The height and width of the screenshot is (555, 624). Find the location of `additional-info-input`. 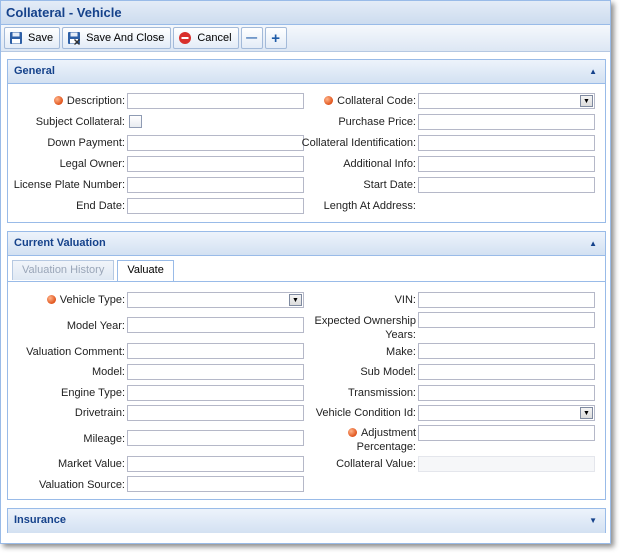

additional-info-input is located at coordinates (506, 164).